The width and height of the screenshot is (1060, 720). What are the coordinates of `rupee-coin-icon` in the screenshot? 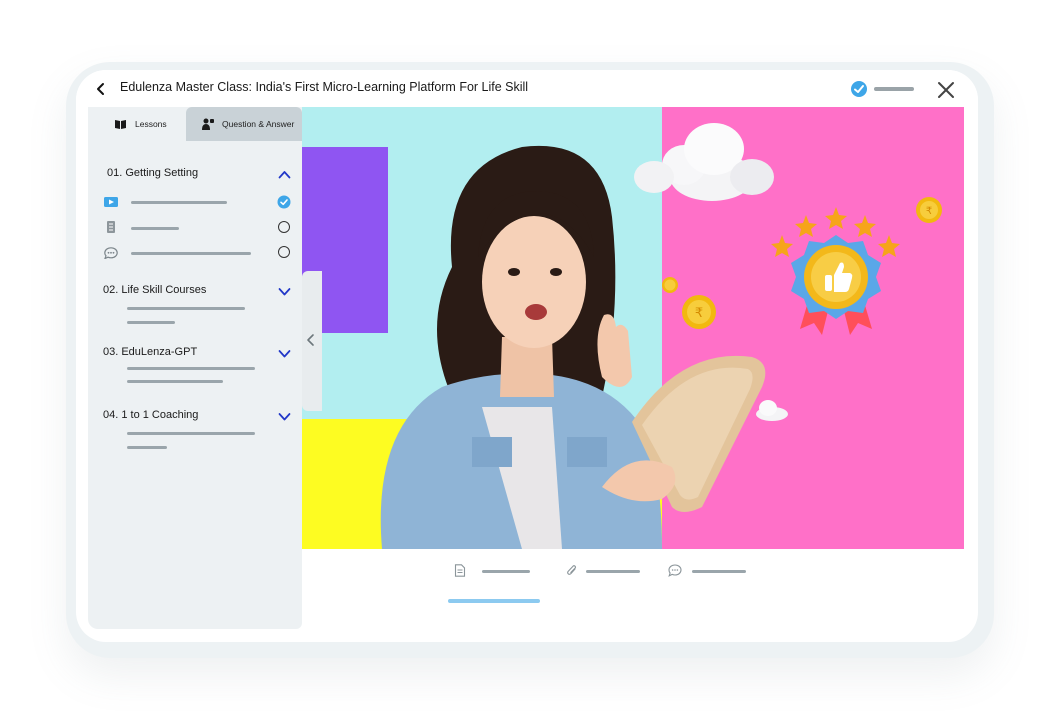 It's located at (670, 285).